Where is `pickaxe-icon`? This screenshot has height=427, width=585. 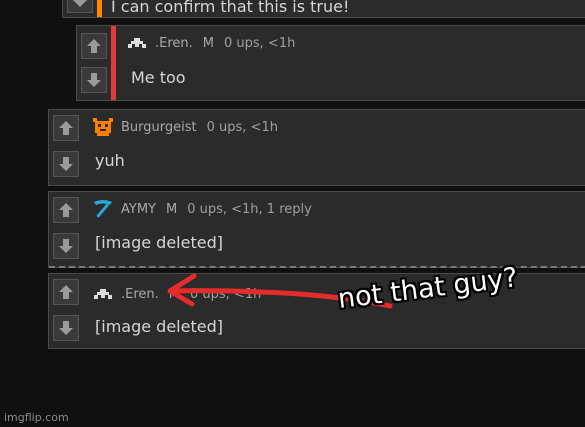 pickaxe-icon is located at coordinates (103, 209).